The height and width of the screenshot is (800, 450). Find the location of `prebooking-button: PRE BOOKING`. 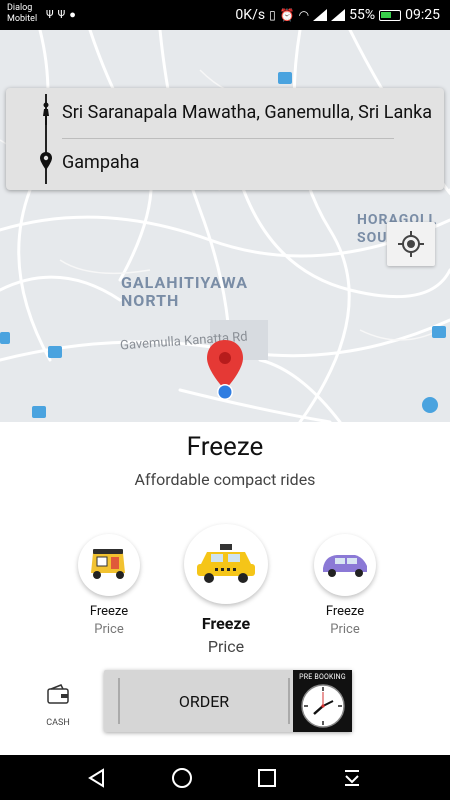

prebooking-button: PRE BOOKING is located at coordinates (322, 701).